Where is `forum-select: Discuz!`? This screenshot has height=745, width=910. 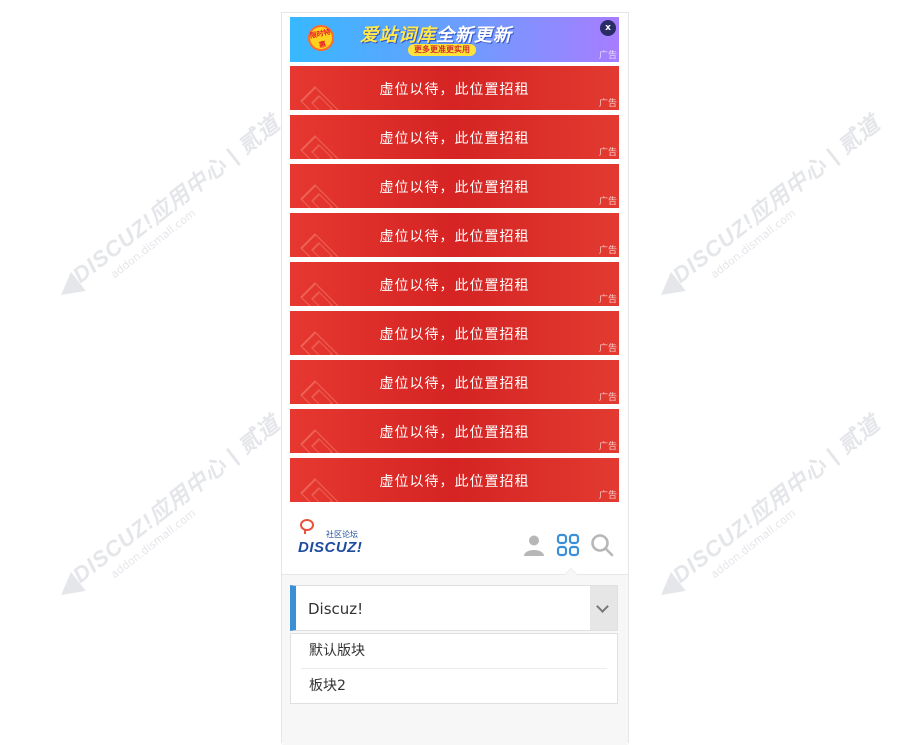
forum-select: Discuz! is located at coordinates (454, 608).